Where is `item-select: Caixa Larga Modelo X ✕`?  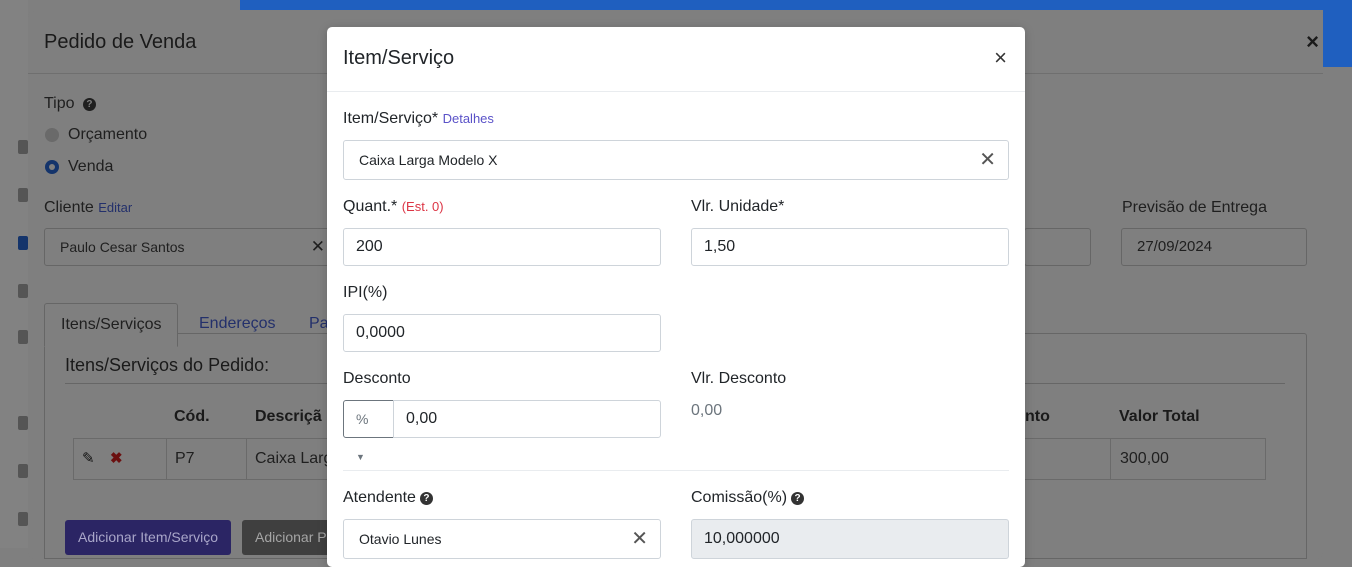 item-select: Caixa Larga Modelo X ✕ is located at coordinates (676, 160).